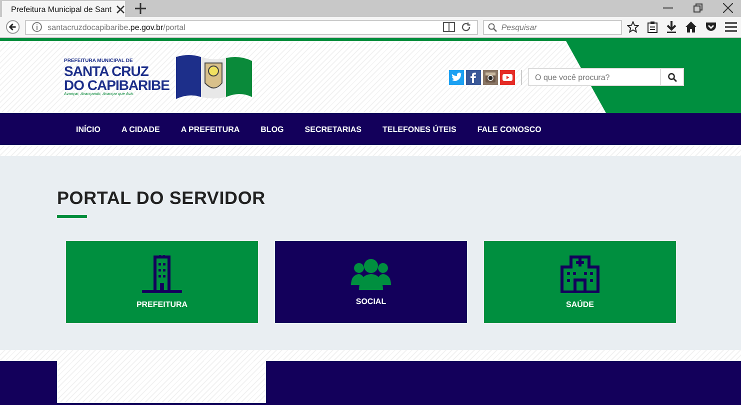  What do you see at coordinates (251, 27) in the screenshot?
I see `address-field: santacruzdocapibaribe.pe.gov.br/portal` at bounding box center [251, 27].